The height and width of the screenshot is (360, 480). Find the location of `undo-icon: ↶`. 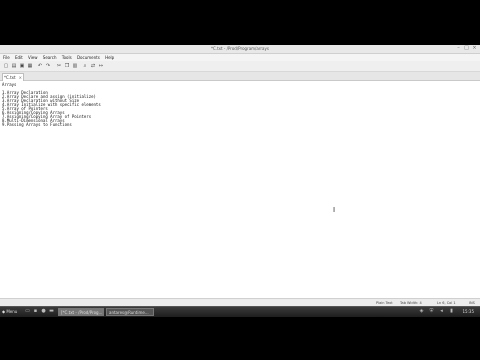

undo-icon: ↶ is located at coordinates (40, 66).